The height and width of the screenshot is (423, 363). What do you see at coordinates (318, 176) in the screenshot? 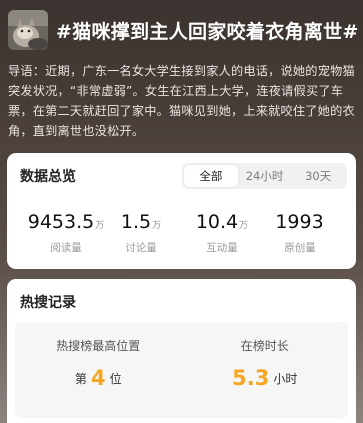
I see `tab-30d: 30天` at bounding box center [318, 176].